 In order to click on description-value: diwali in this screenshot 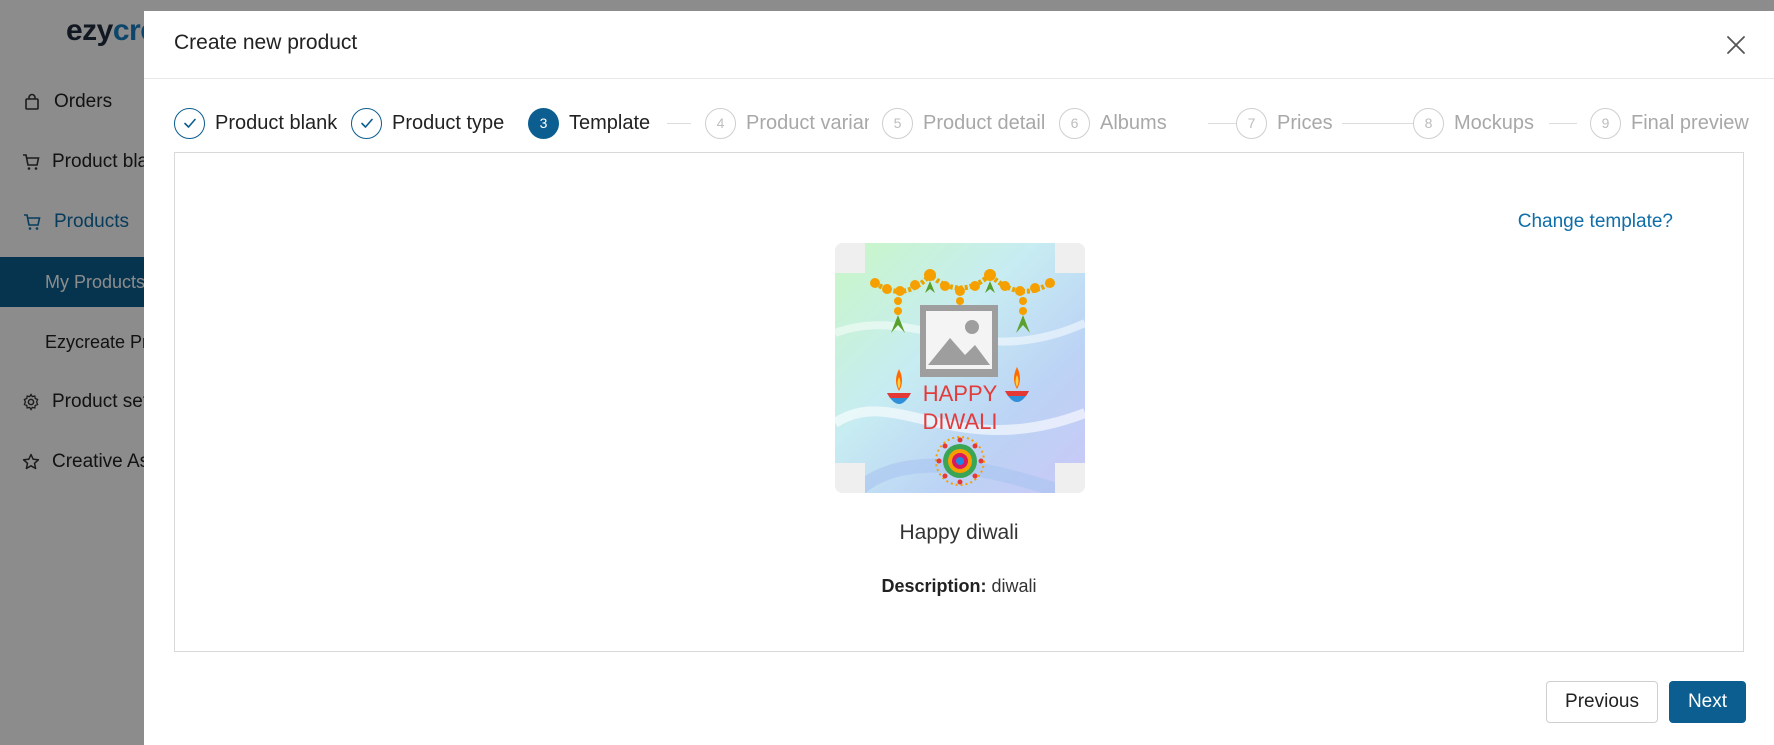, I will do `click(1014, 586)`.